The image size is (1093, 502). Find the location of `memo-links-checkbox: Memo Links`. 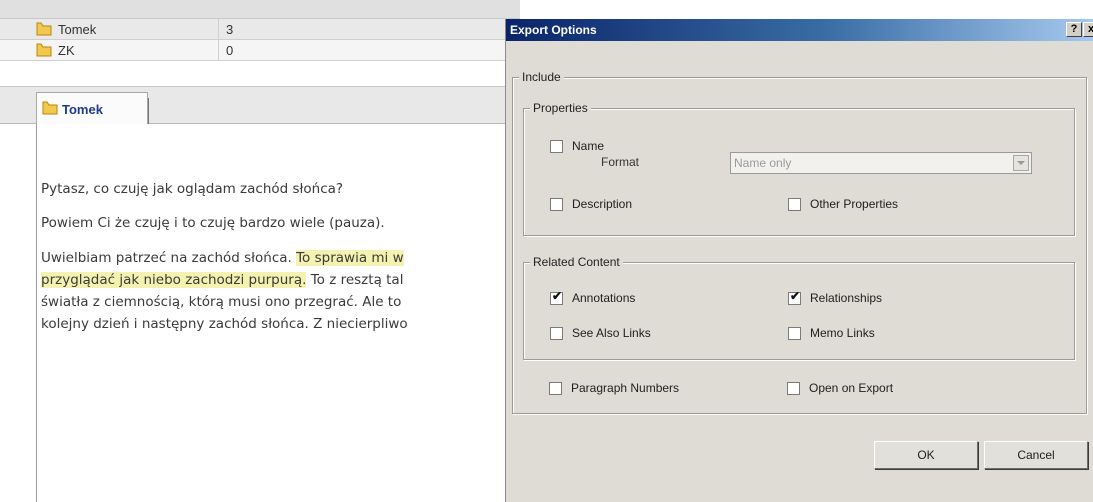

memo-links-checkbox: Memo Links is located at coordinates (831, 333).